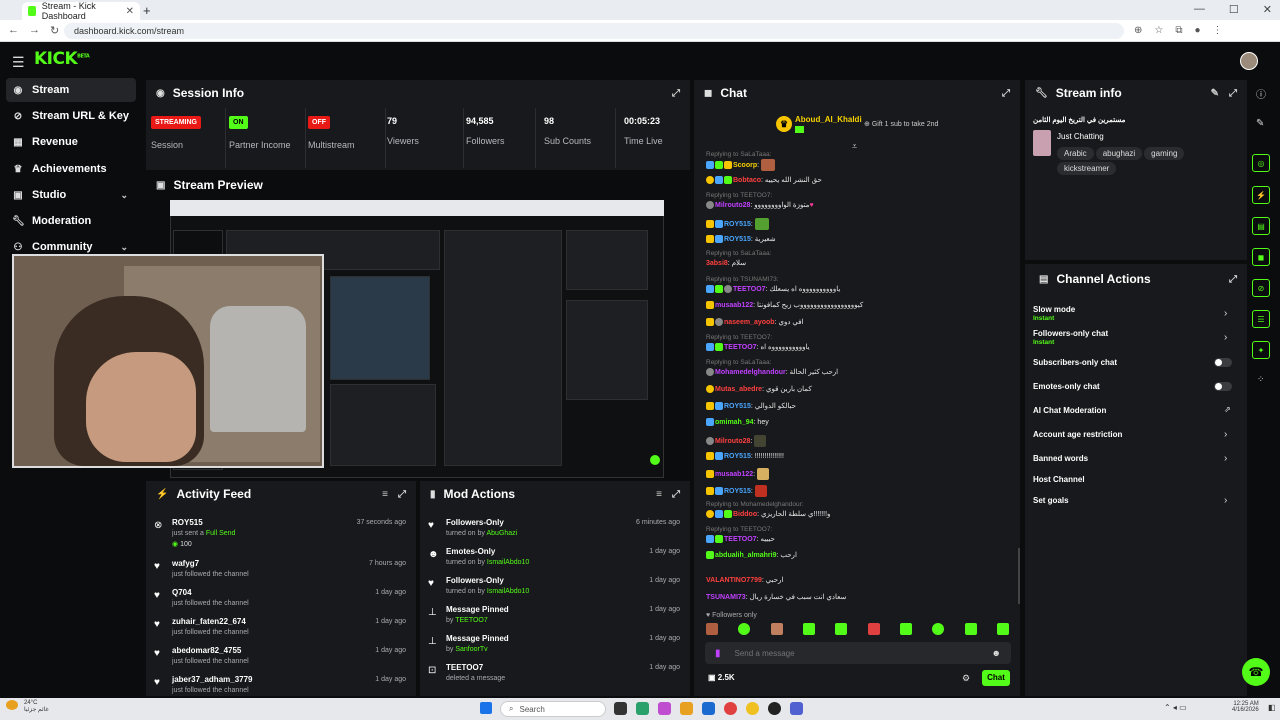 This screenshot has height=720, width=1280. What do you see at coordinates (1267, 9) in the screenshot?
I see `close-window-icon: ✕` at bounding box center [1267, 9].